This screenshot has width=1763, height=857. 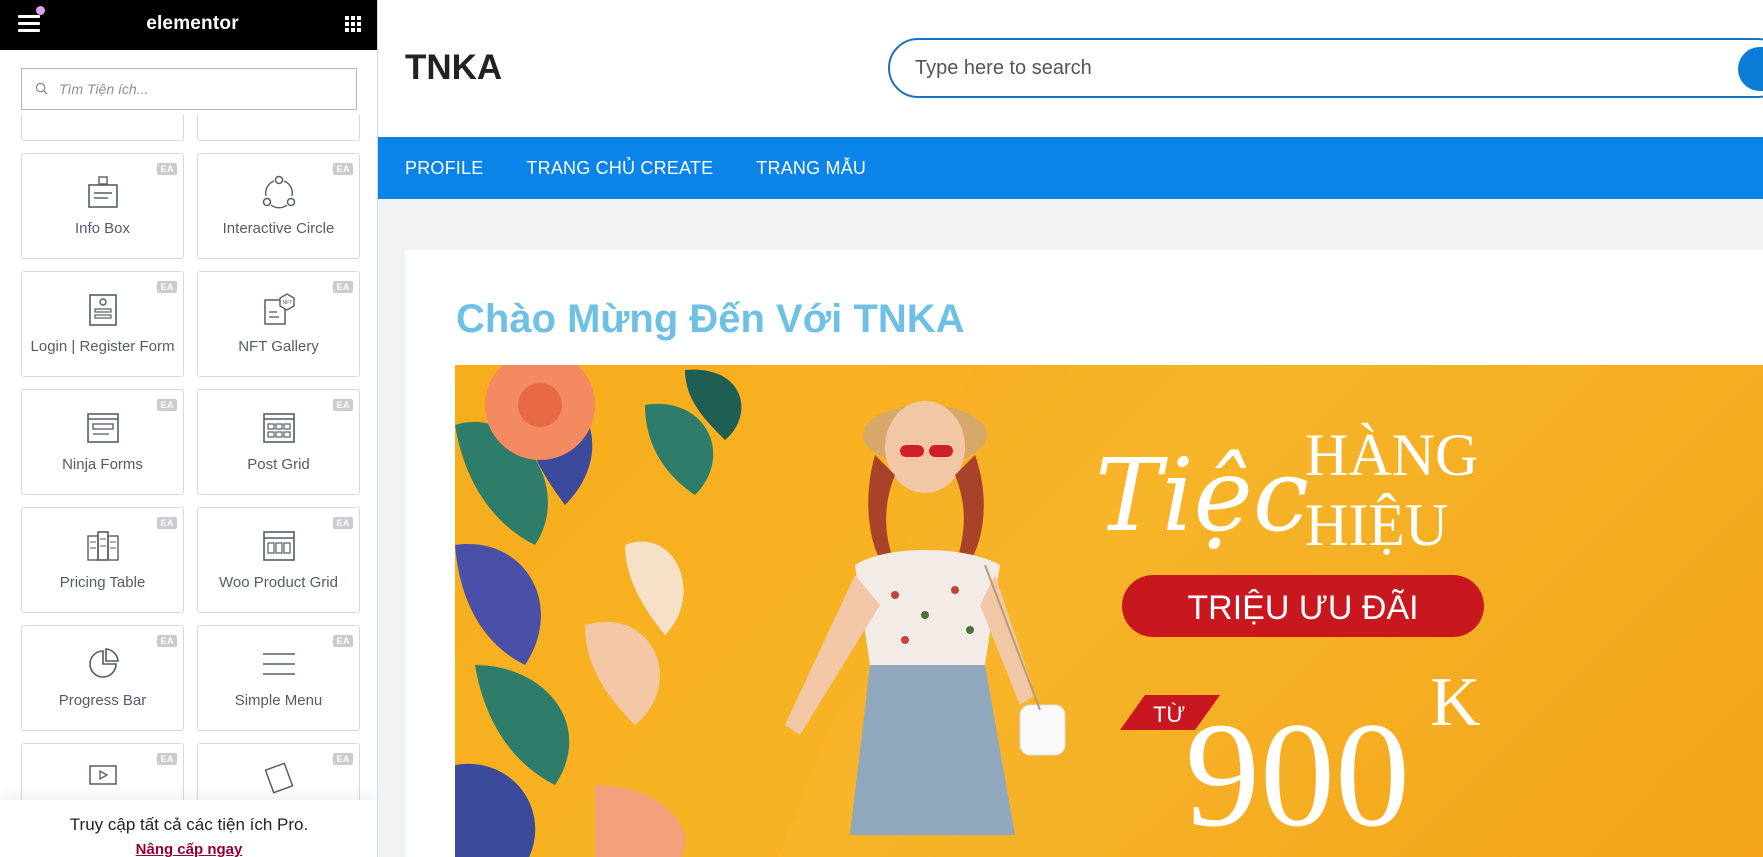 I want to click on nav-item-trang-mau: TRANG MẪU, so click(x=811, y=168).